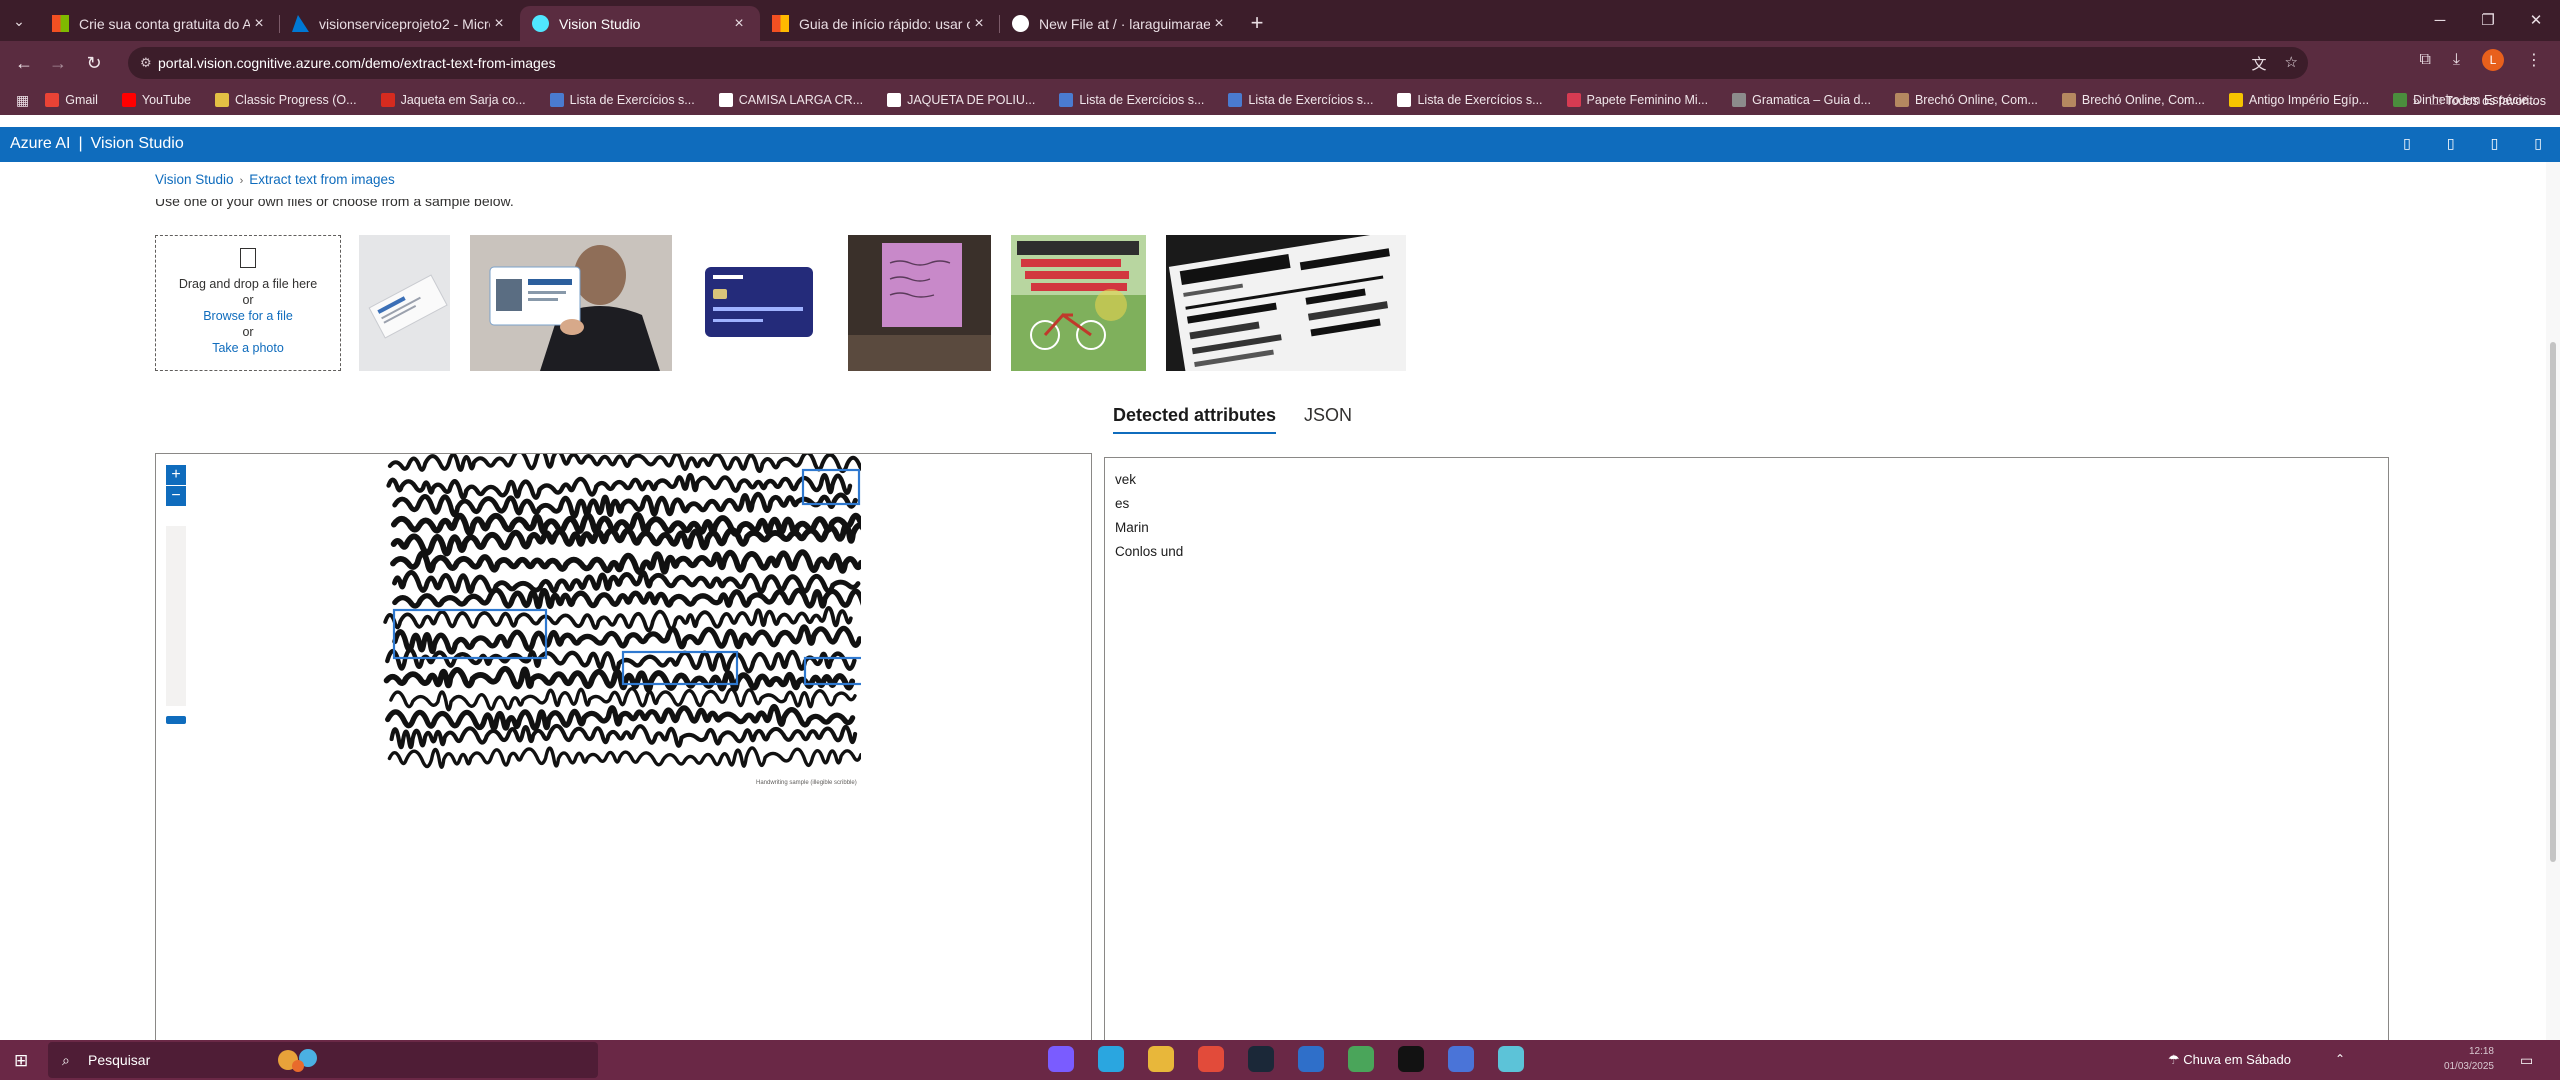 This screenshot has width=2560, height=1080. I want to click on bookmark-item: Gmail, so click(71, 100).